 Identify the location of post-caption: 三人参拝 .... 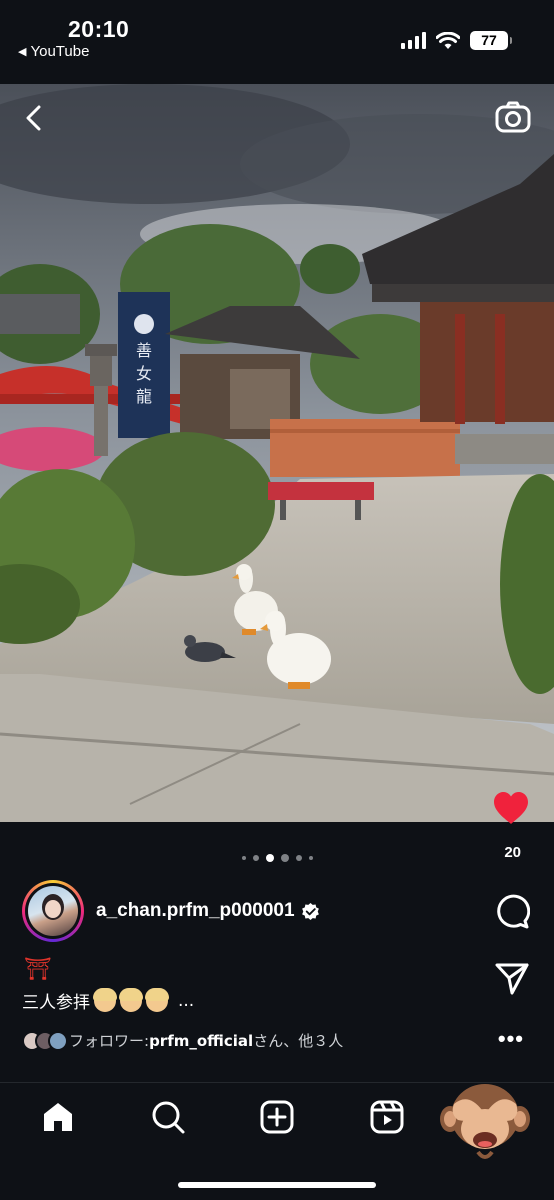
(108, 1000).